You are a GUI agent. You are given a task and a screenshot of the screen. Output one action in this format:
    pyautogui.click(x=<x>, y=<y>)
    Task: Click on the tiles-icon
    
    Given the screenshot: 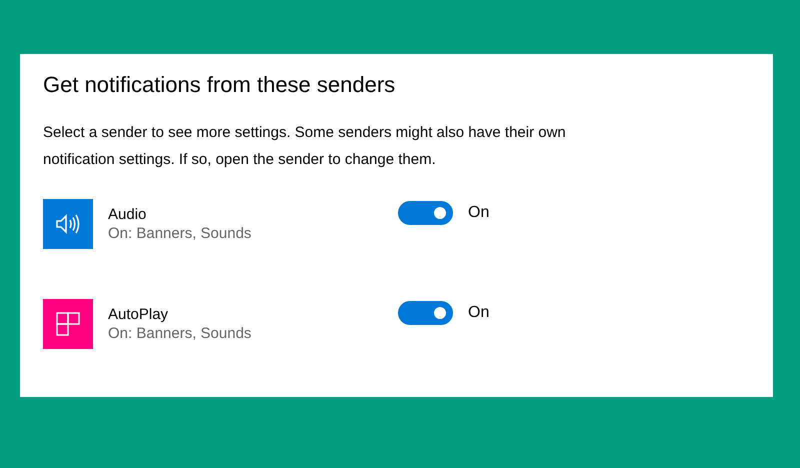 What is the action you would take?
    pyautogui.click(x=68, y=324)
    